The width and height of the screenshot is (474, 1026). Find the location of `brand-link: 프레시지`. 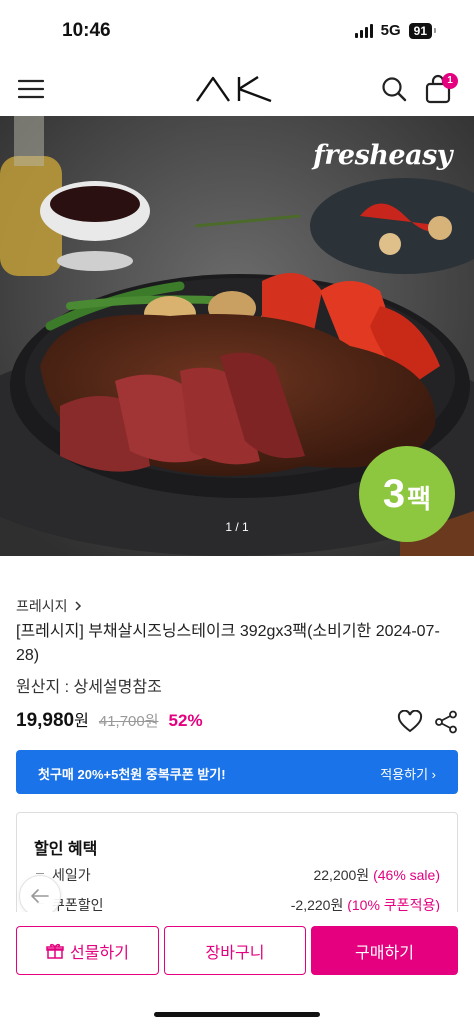

brand-link: 프레시지 is located at coordinates (49, 606).